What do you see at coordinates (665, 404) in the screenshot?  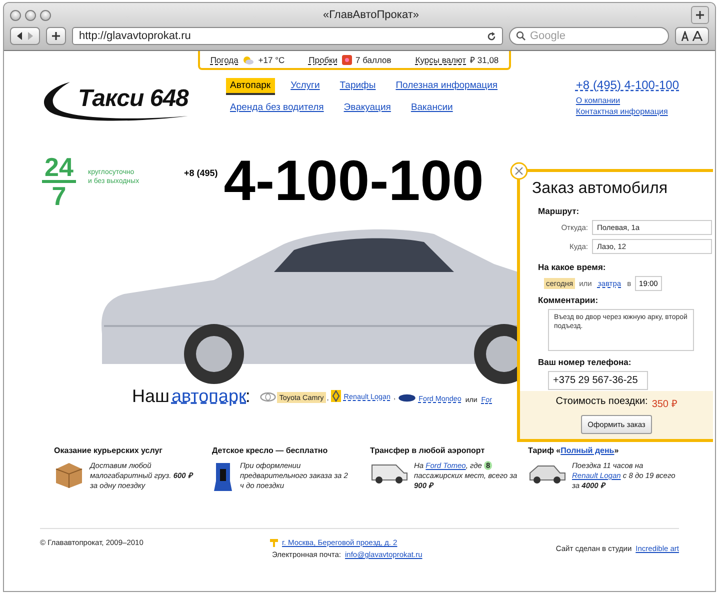 I see `cost-value: 350 ₽` at bounding box center [665, 404].